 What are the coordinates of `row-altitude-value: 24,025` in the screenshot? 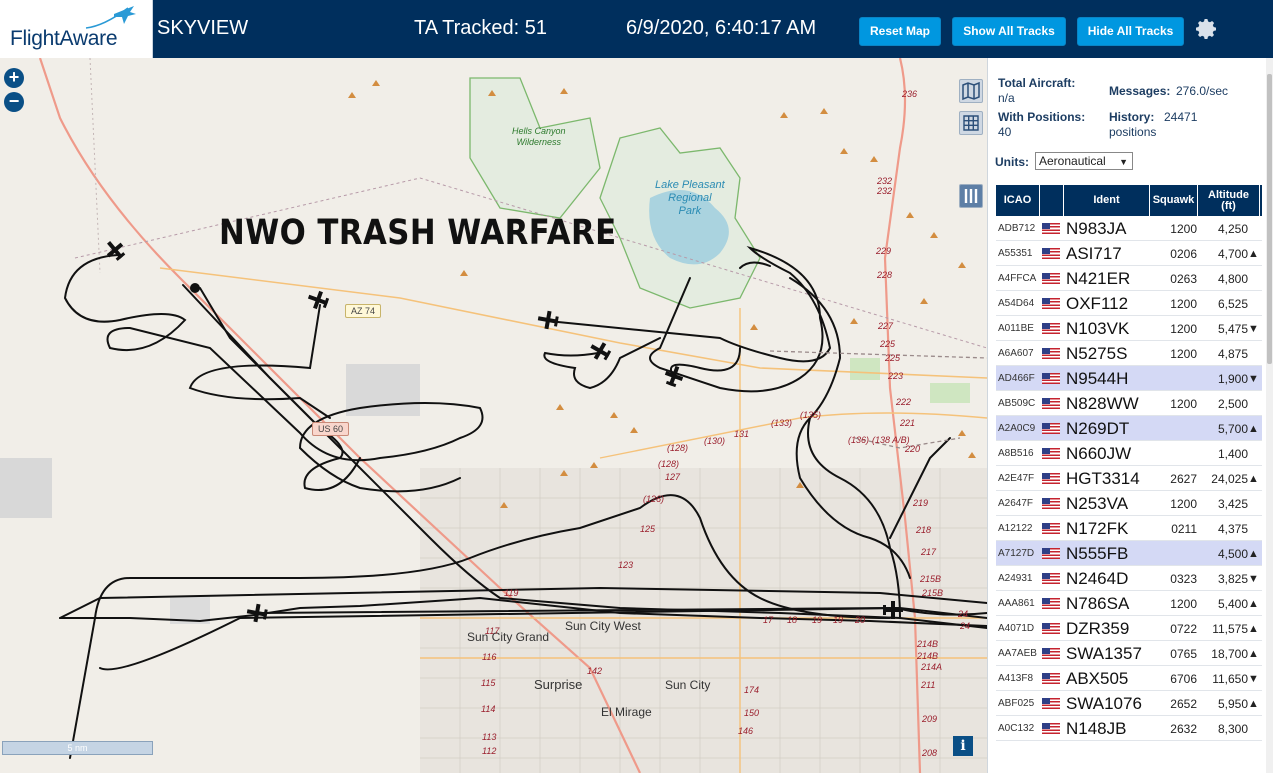 It's located at (1229, 478).